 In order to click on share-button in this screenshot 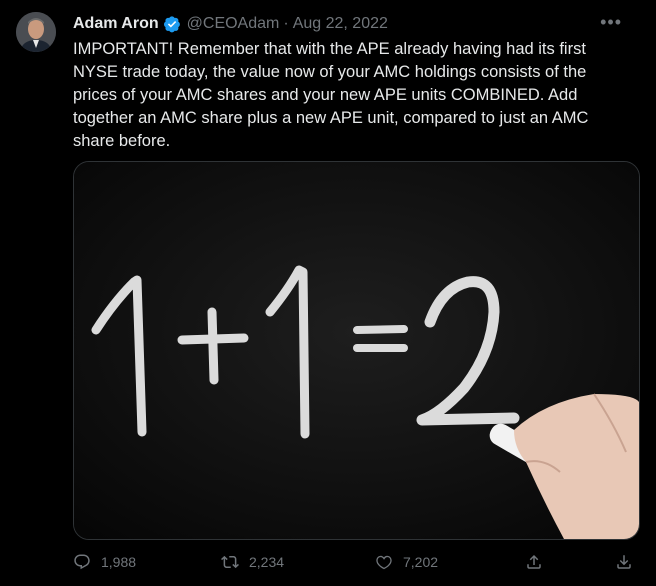, I will do `click(539, 562)`.